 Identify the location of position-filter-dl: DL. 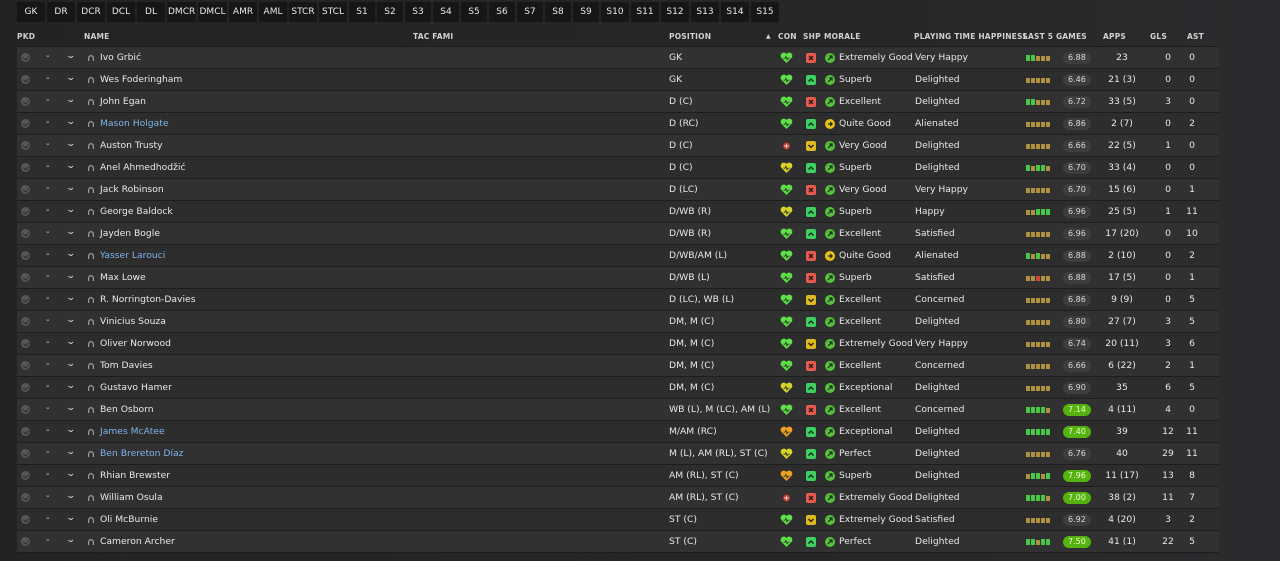
(151, 12).